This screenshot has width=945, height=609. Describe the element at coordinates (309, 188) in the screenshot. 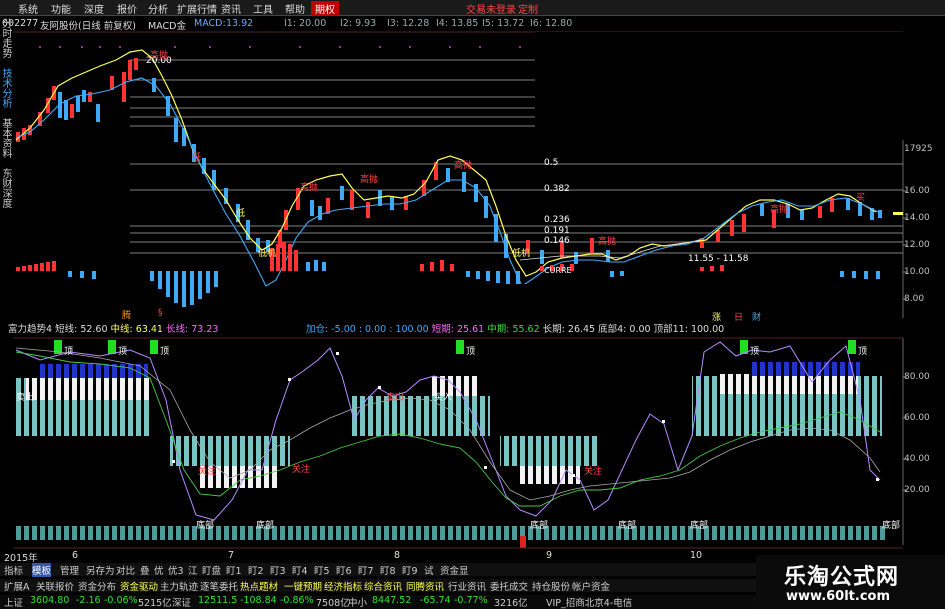

I see `high-label-2: 高抛` at that location.